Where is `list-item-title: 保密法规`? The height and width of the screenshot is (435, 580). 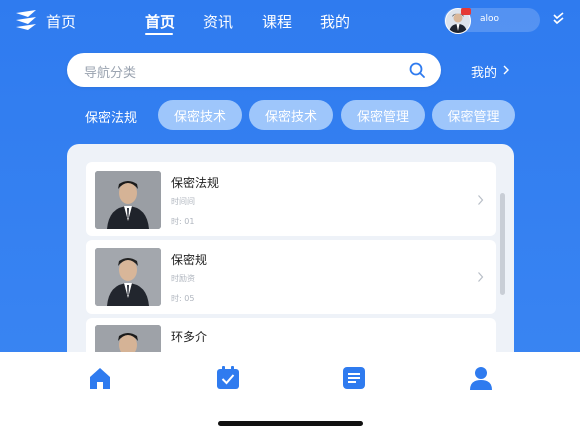 list-item-title: 保密法规 is located at coordinates (195, 183).